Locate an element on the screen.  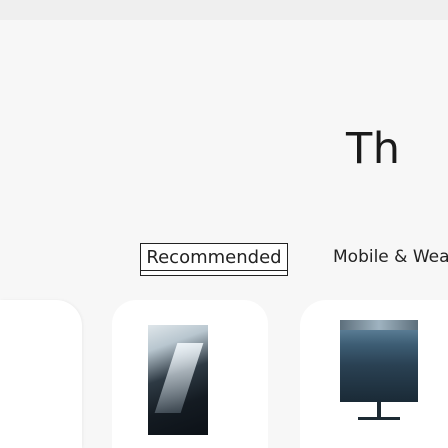
category-tabs: Recommended Mobile & Wear is located at coordinates (224, 261).